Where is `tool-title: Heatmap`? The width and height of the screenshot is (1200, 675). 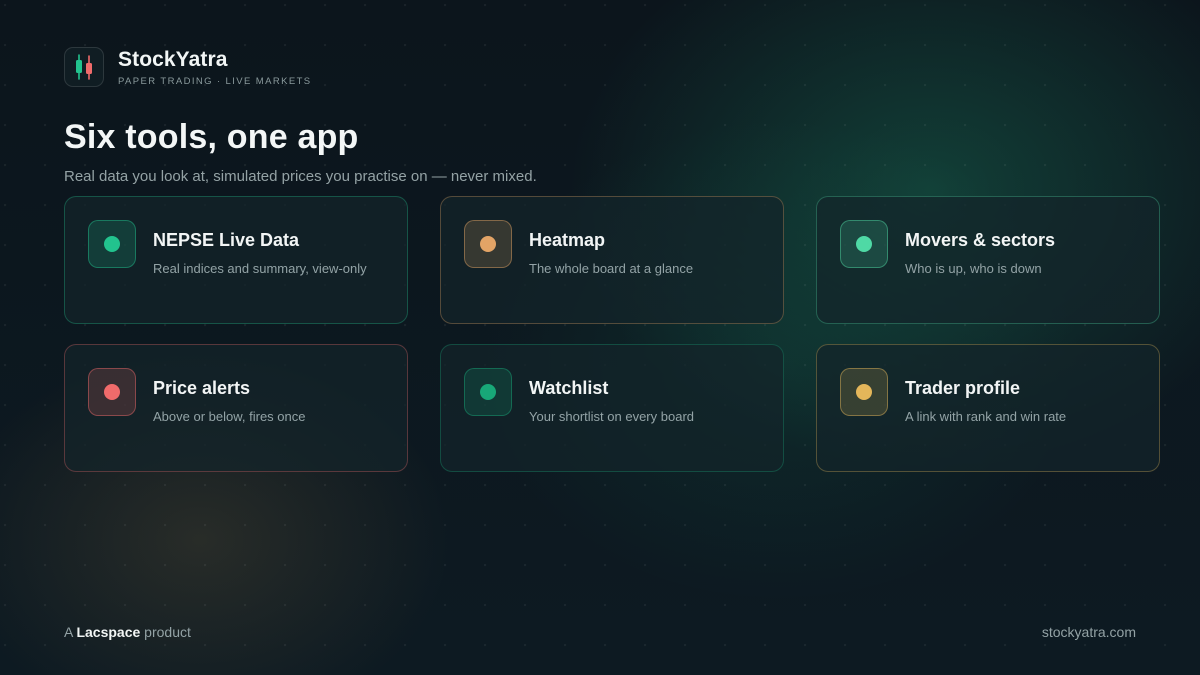
tool-title: Heatmap is located at coordinates (567, 240).